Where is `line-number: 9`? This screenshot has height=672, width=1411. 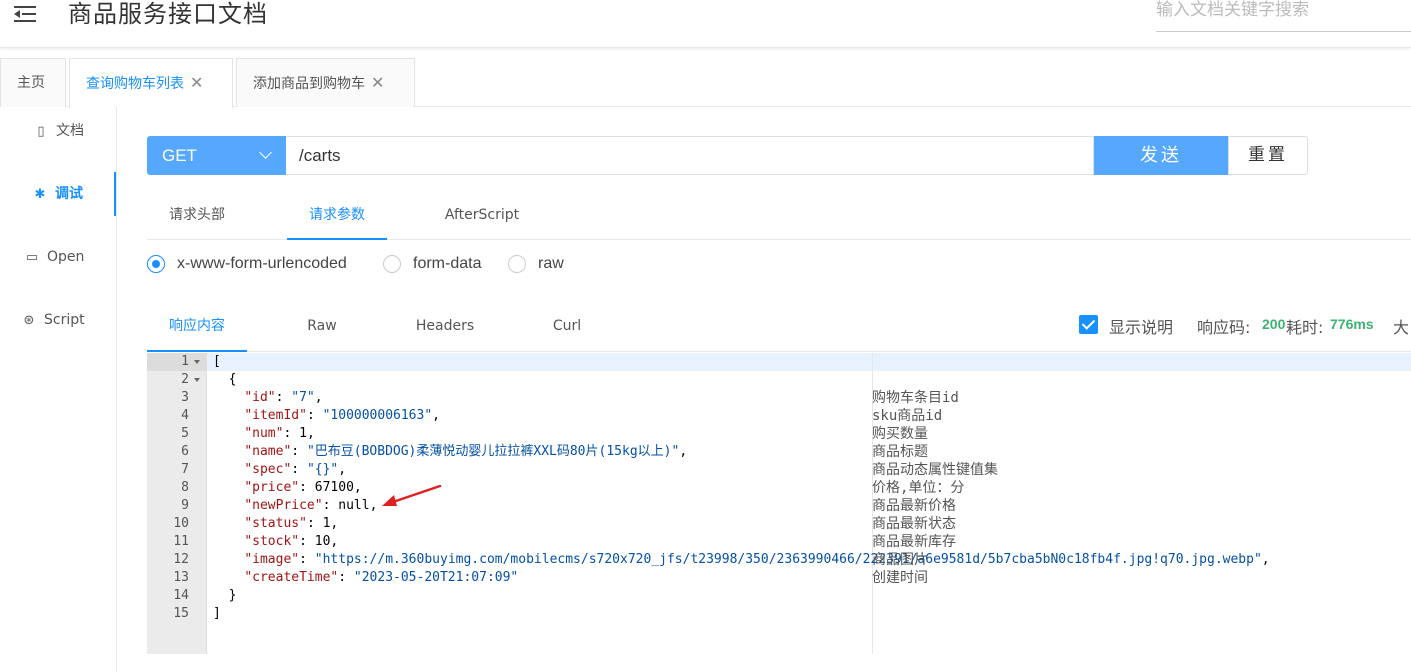
line-number: 9 is located at coordinates (185, 505).